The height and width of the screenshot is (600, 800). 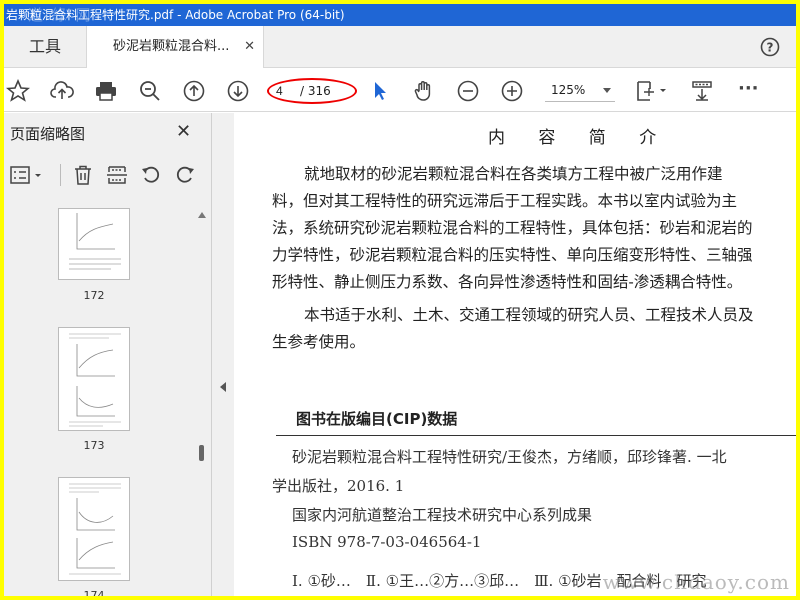 What do you see at coordinates (94, 592) in the screenshot?
I see `thumbnail-page-number: 174` at bounding box center [94, 592].